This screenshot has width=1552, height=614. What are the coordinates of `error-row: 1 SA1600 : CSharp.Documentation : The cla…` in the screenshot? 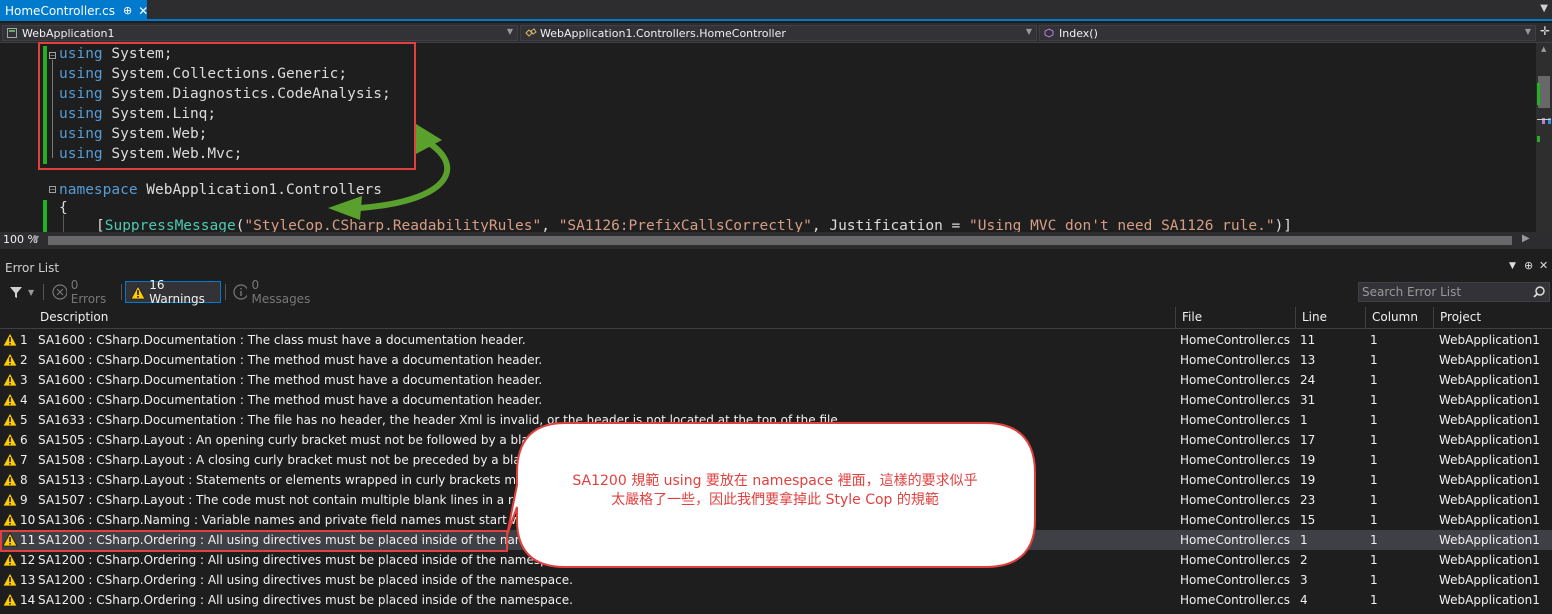 It's located at (776, 340).